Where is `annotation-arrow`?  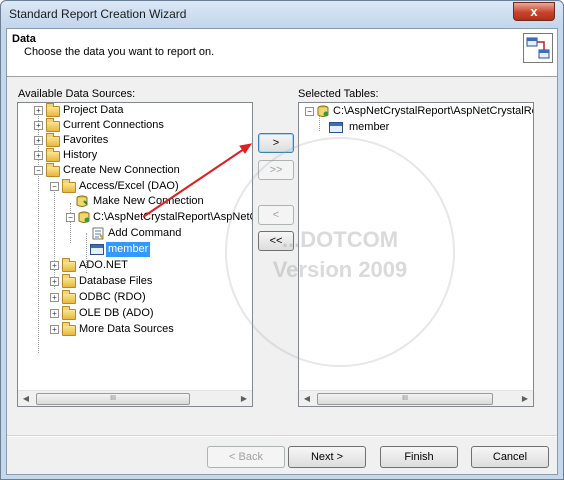
annotation-arrow is located at coordinates (197, 180).